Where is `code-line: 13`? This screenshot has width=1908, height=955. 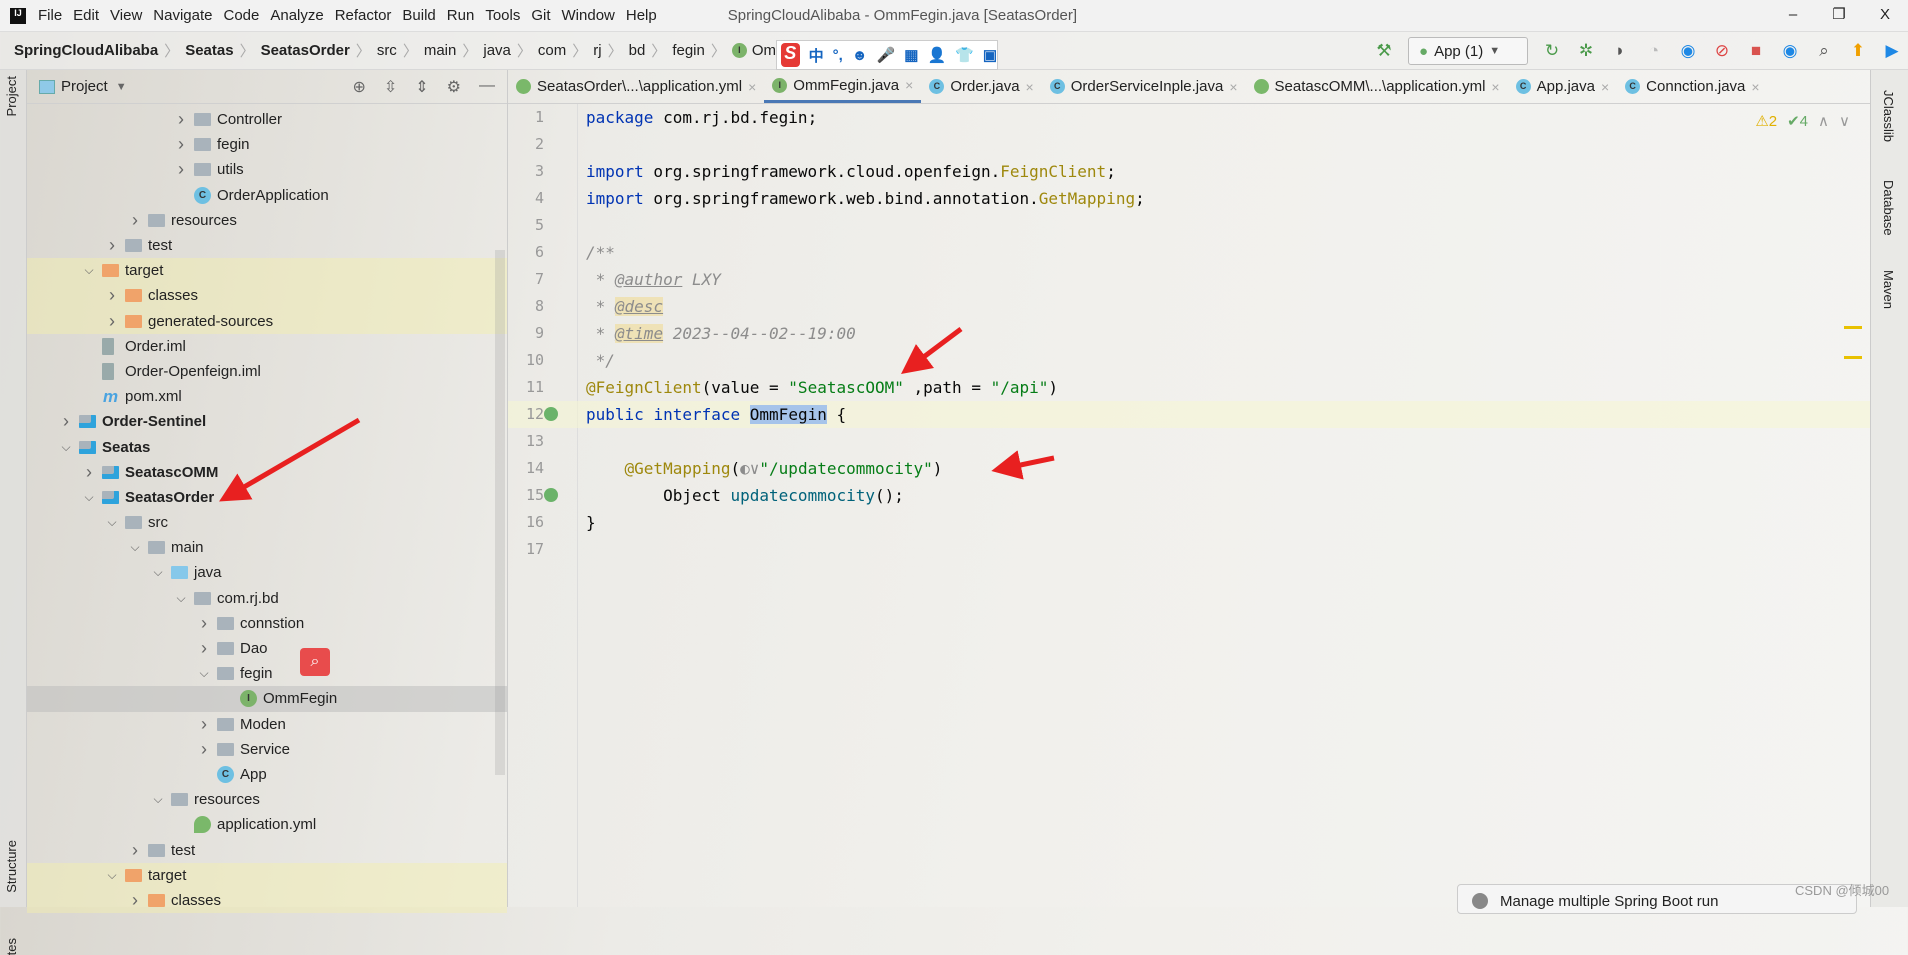 code-line: 13 is located at coordinates (1189, 441).